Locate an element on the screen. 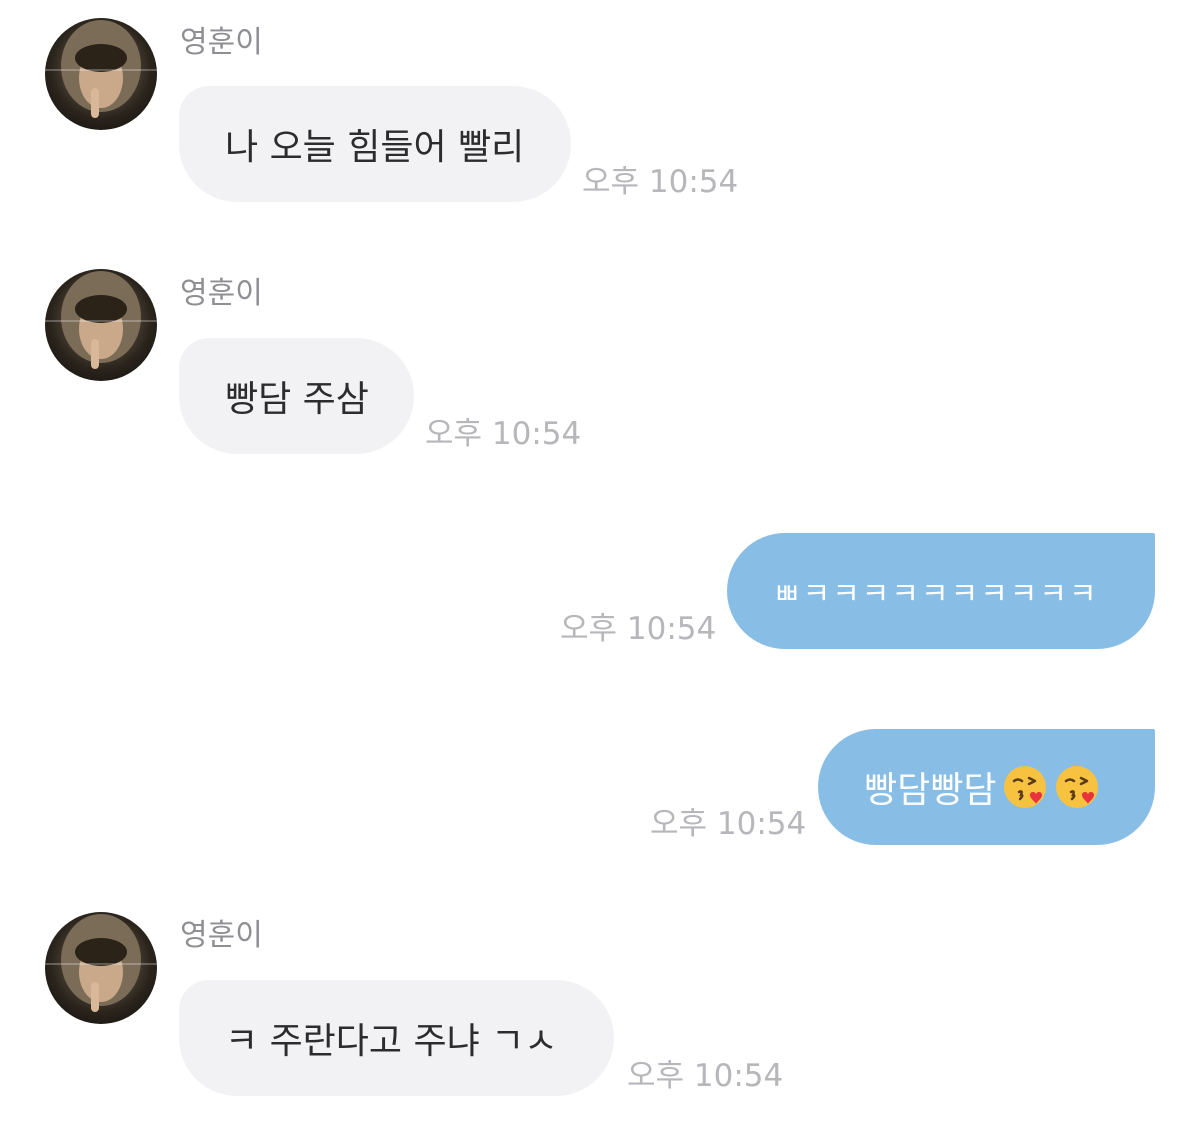 The height and width of the screenshot is (1139, 1200). incoming-message-bubble: 나 오늘 힘들어 빨리 is located at coordinates (375, 144).